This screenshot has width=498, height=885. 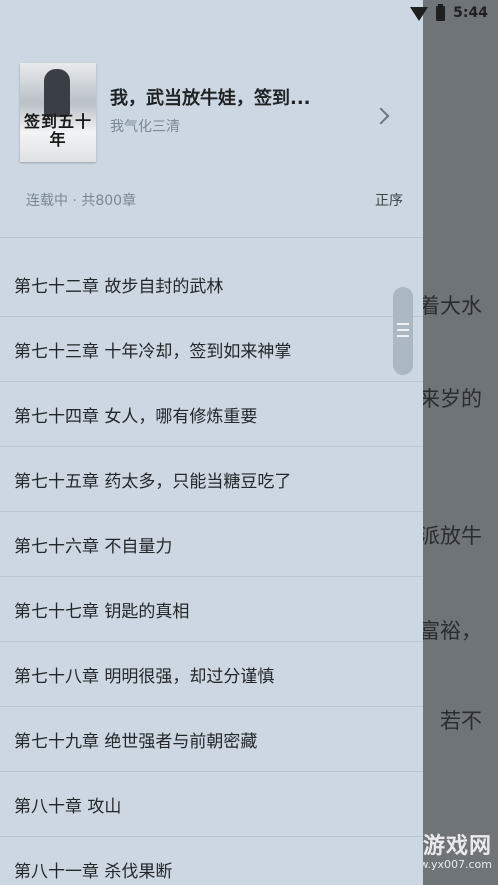 What do you see at coordinates (211, 674) in the screenshot?
I see `chapter-item: 第七十八章 明明很强，却过分谨慎` at bounding box center [211, 674].